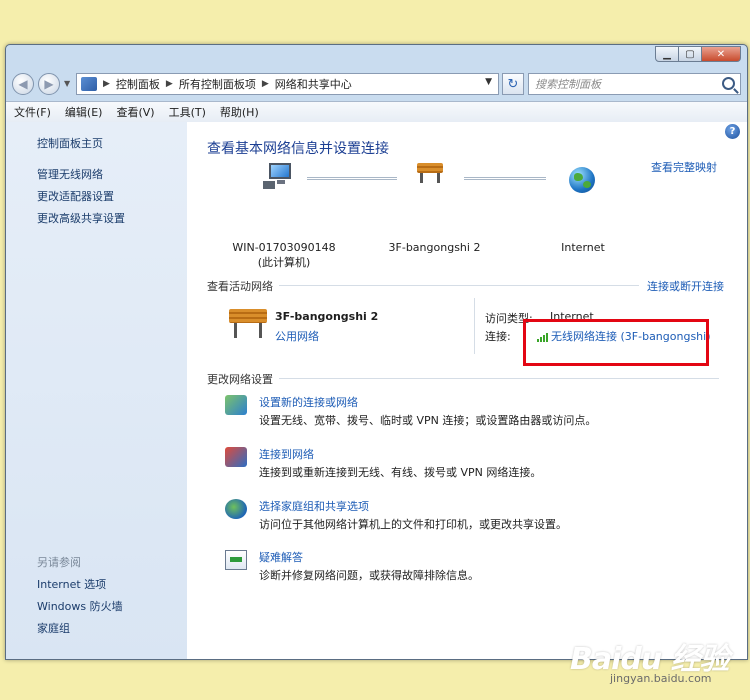 This screenshot has height=700, width=750. Describe the element at coordinates (84, 112) in the screenshot. I see `menu-edit: 编辑(E)` at that location.